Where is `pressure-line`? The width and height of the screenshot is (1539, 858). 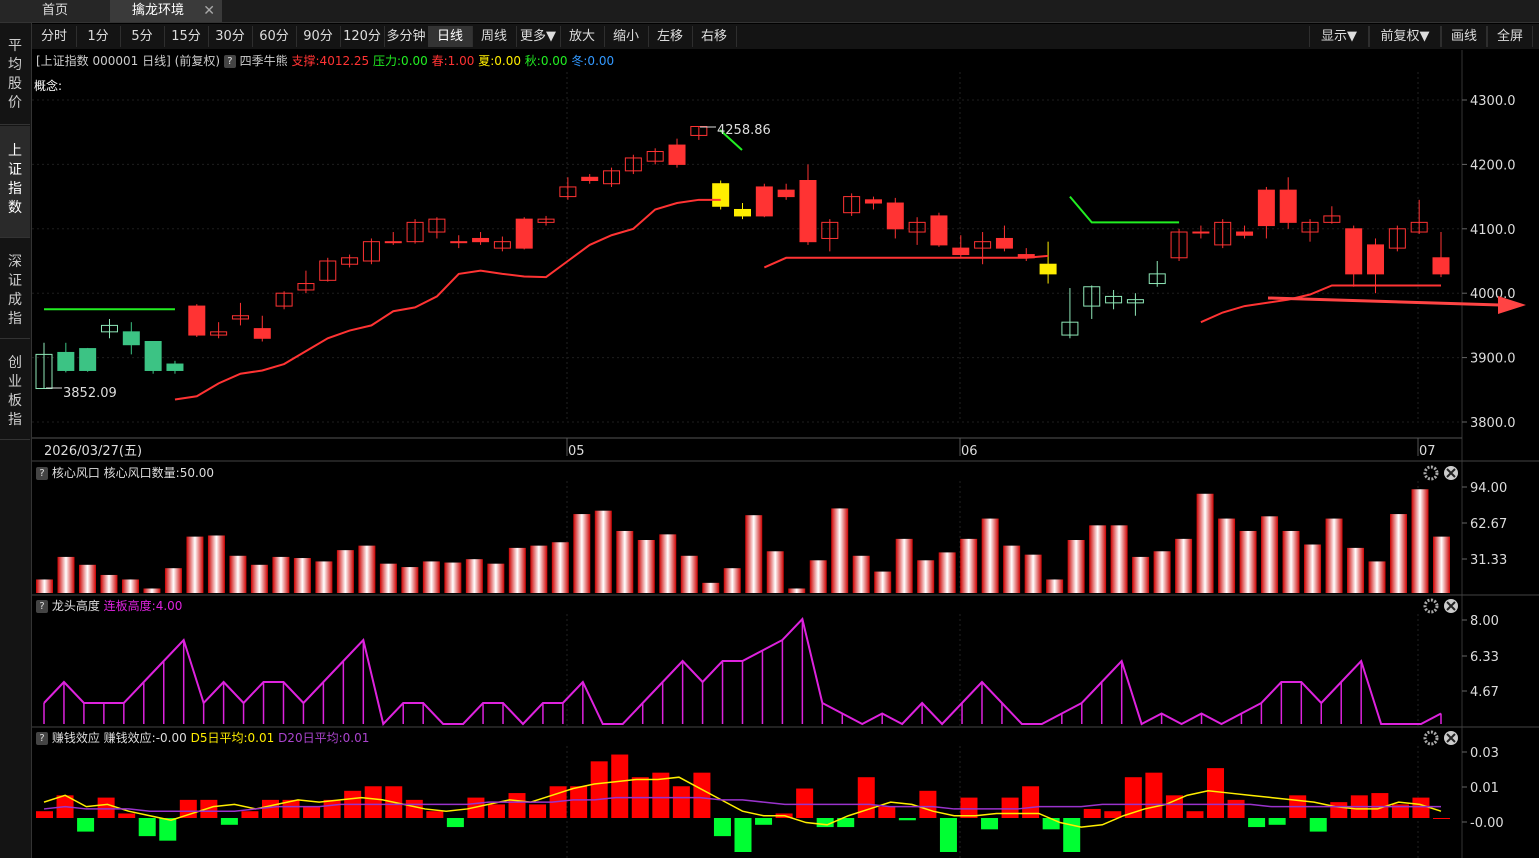
pressure-line is located at coordinates (1124, 209).